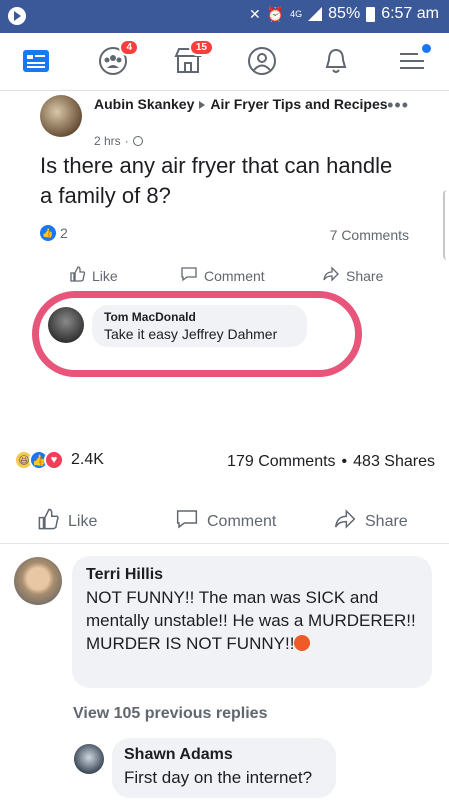 This screenshot has height=800, width=449. I want to click on marketplace-badge: 15, so click(201, 47).